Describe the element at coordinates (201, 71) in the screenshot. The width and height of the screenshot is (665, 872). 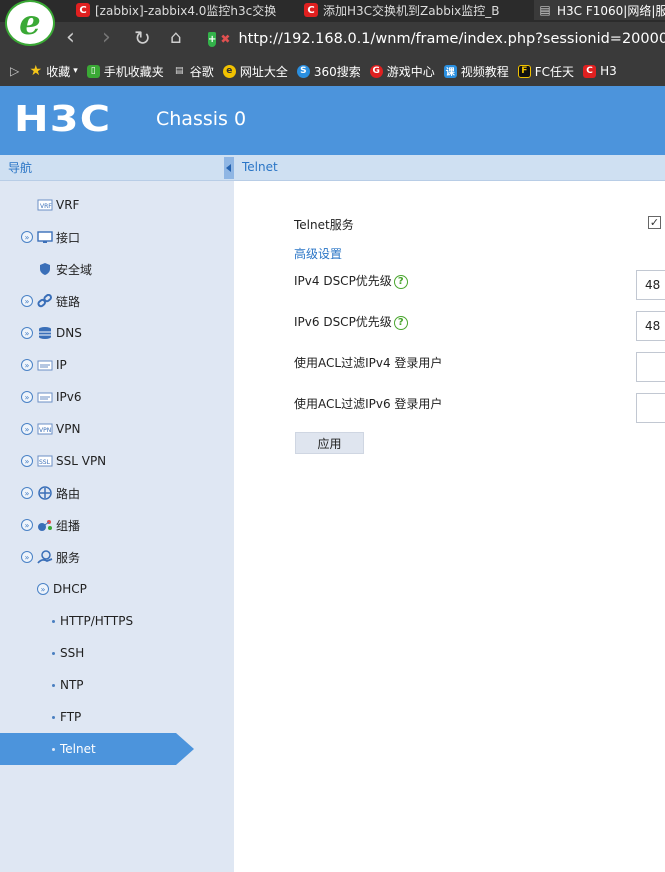
I see `bookmark-label: 谷歌` at that location.